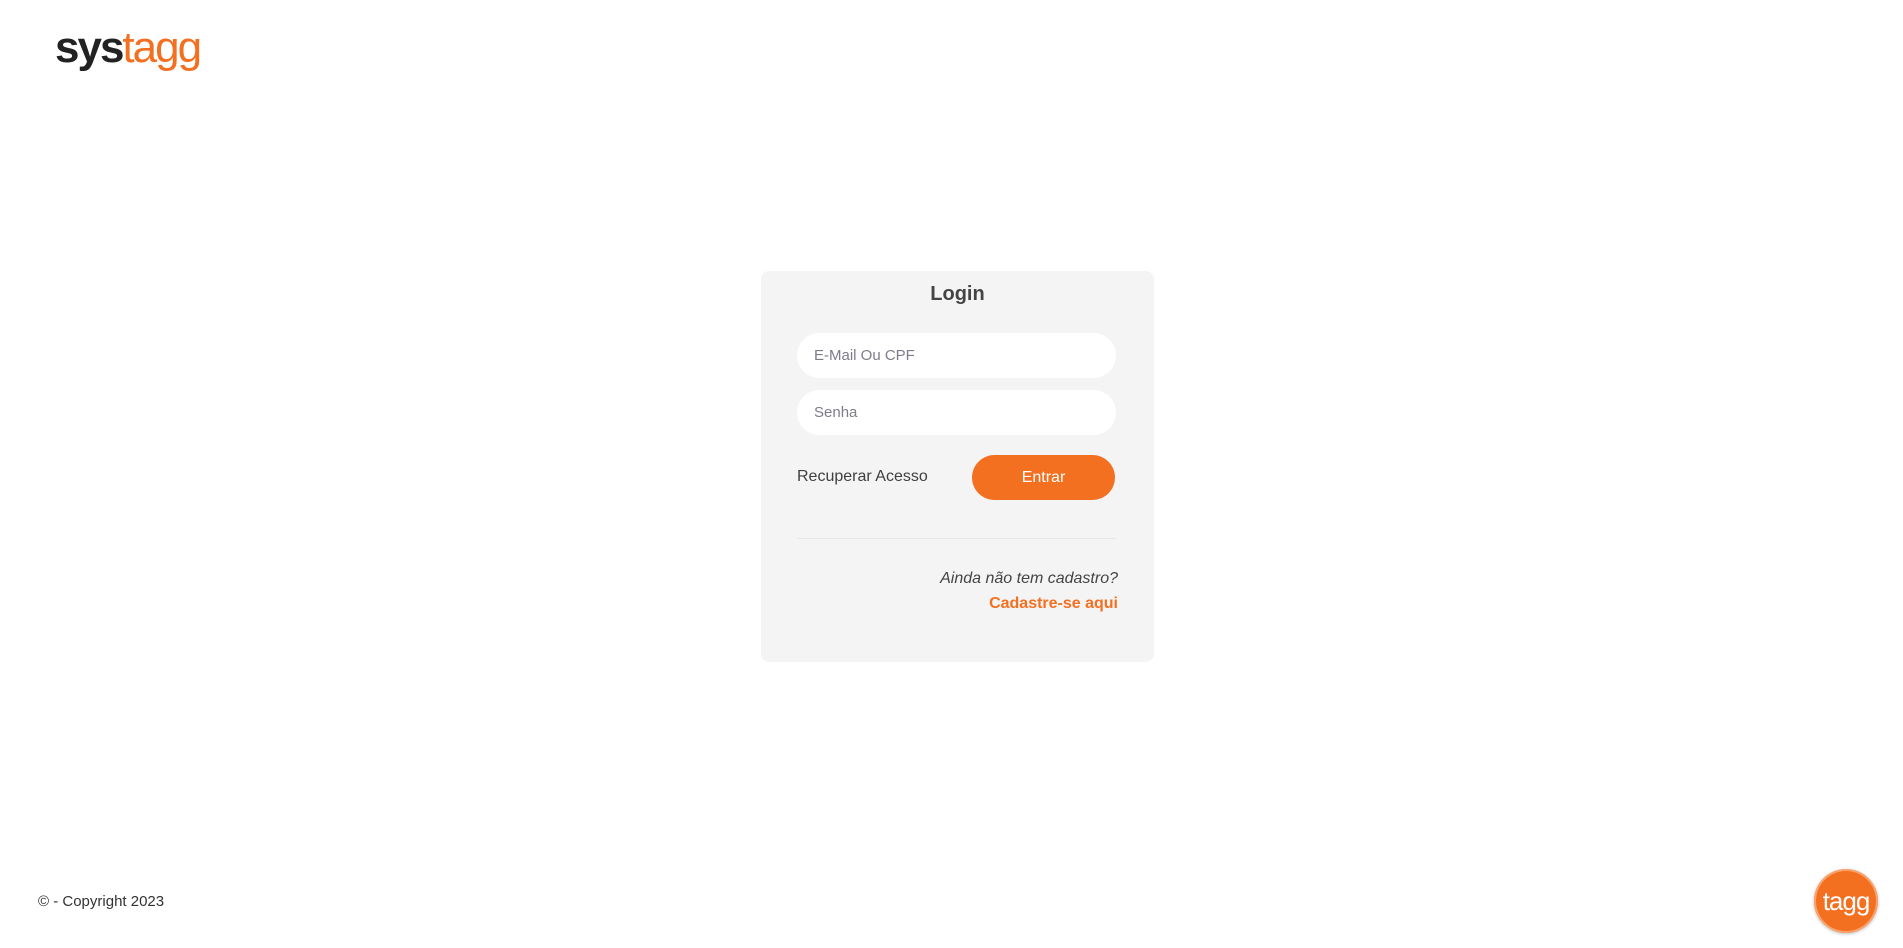 This screenshot has width=1903, height=948. I want to click on badge-text: tagg, so click(1846, 900).